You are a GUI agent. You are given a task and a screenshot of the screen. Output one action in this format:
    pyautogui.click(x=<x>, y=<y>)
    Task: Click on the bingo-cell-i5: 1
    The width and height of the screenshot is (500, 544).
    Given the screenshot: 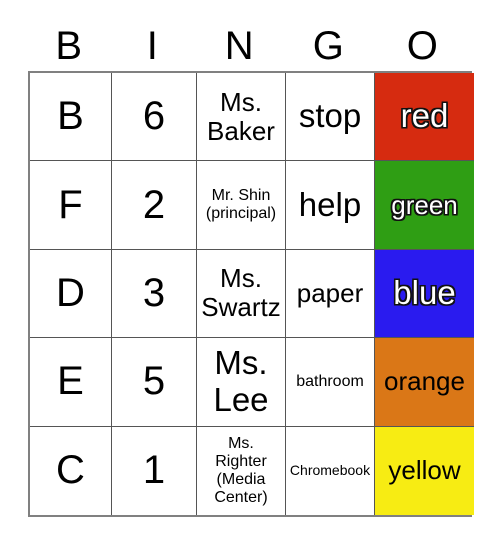 What is the action you would take?
    pyautogui.click(x=154, y=470)
    